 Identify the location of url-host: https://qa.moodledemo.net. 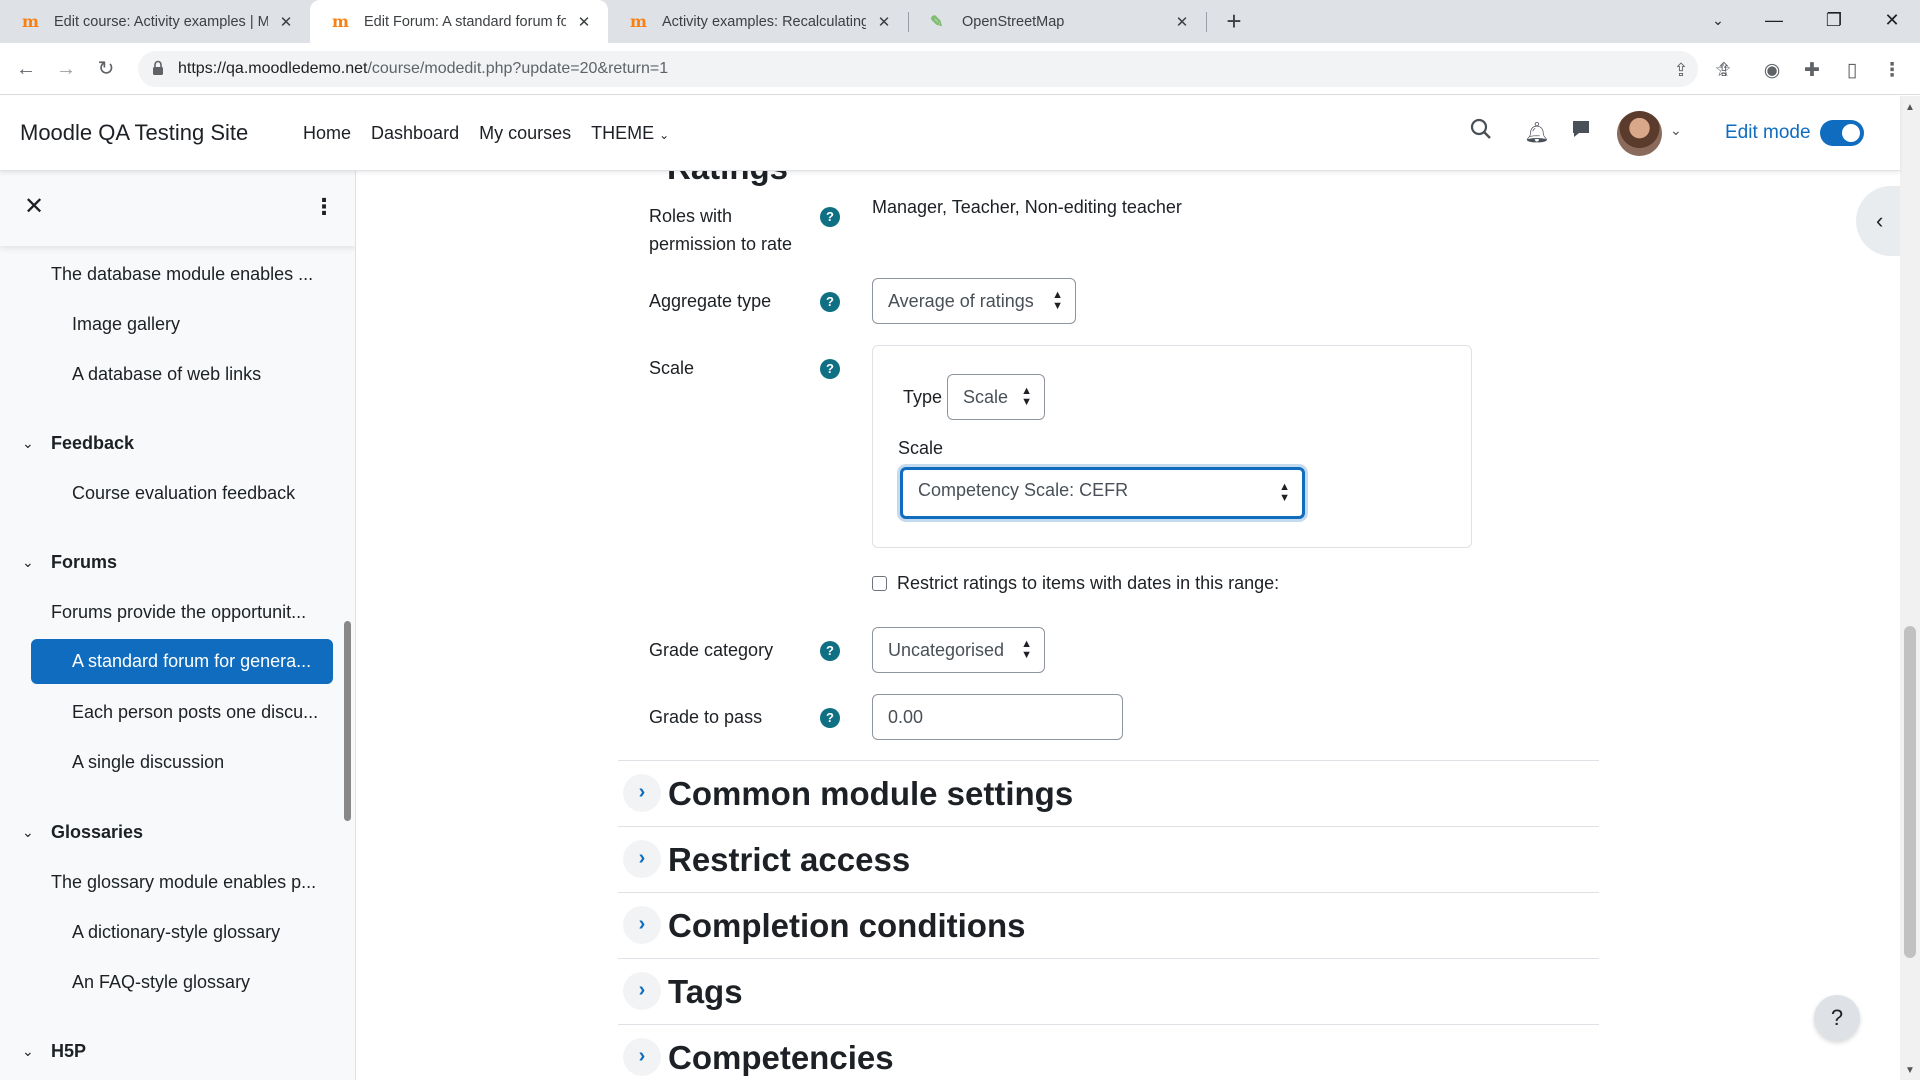
(273, 68).